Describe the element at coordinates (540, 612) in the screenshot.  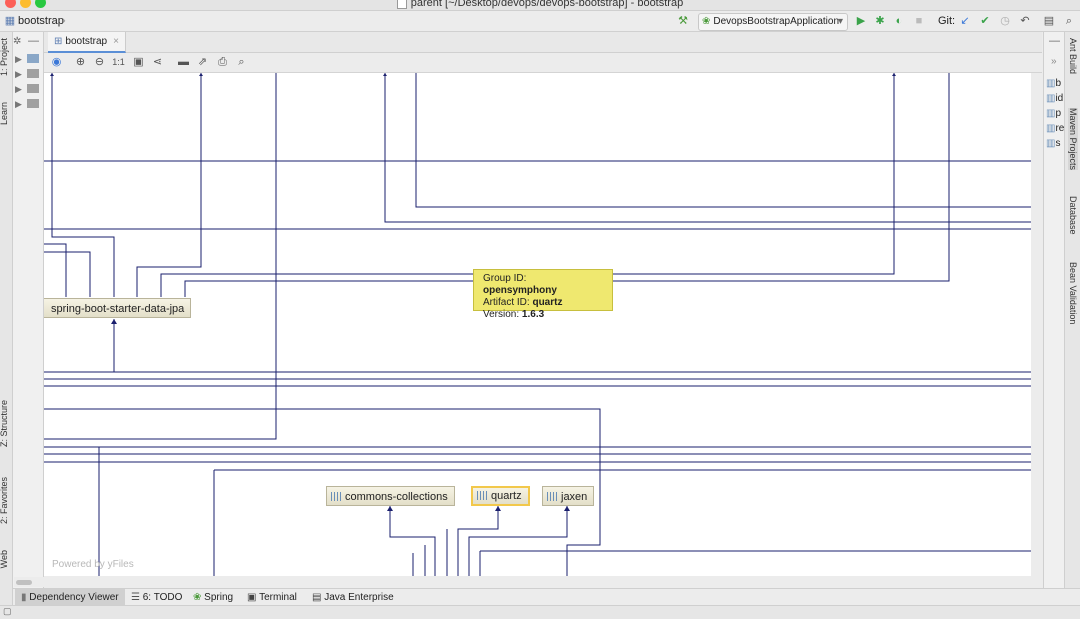
I see `status-bar: ▢` at that location.